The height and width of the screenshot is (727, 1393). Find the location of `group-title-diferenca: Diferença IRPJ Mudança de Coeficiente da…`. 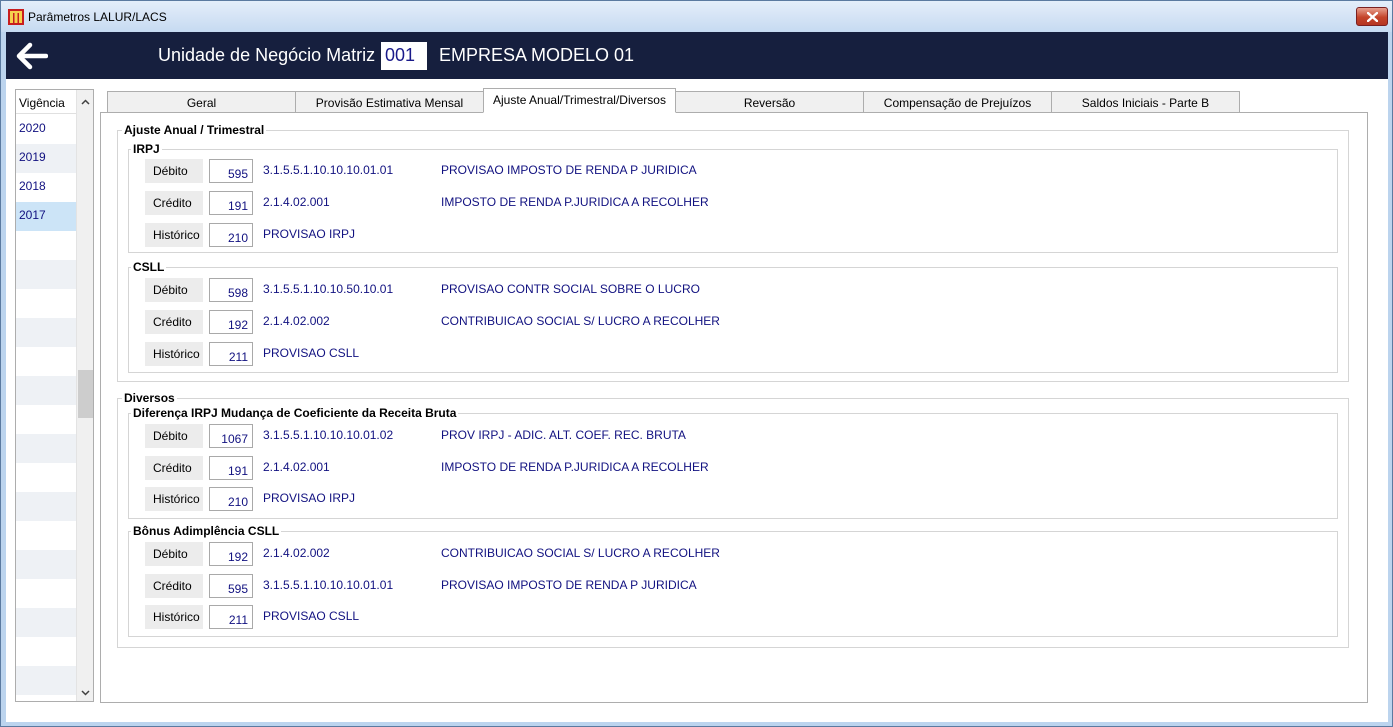

group-title-diferenca: Diferença IRPJ Mudança de Coeficiente da… is located at coordinates (295, 413).